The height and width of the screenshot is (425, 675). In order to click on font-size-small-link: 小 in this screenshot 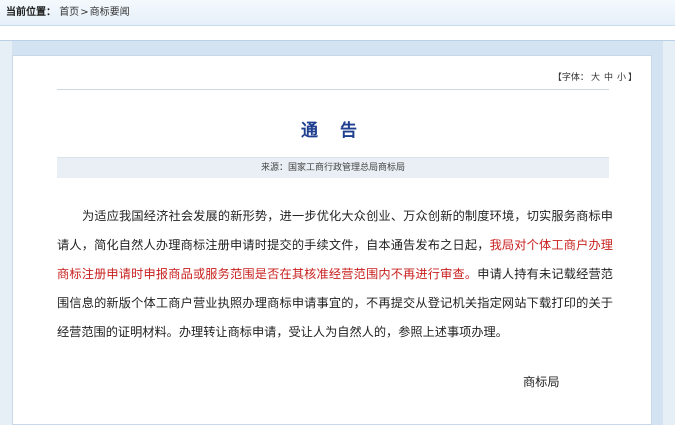, I will do `click(621, 78)`.